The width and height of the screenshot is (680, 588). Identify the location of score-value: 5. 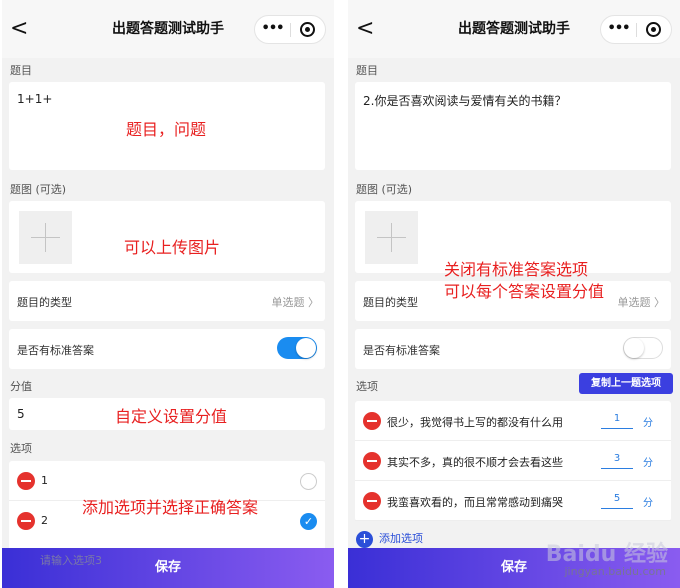
(21, 414).